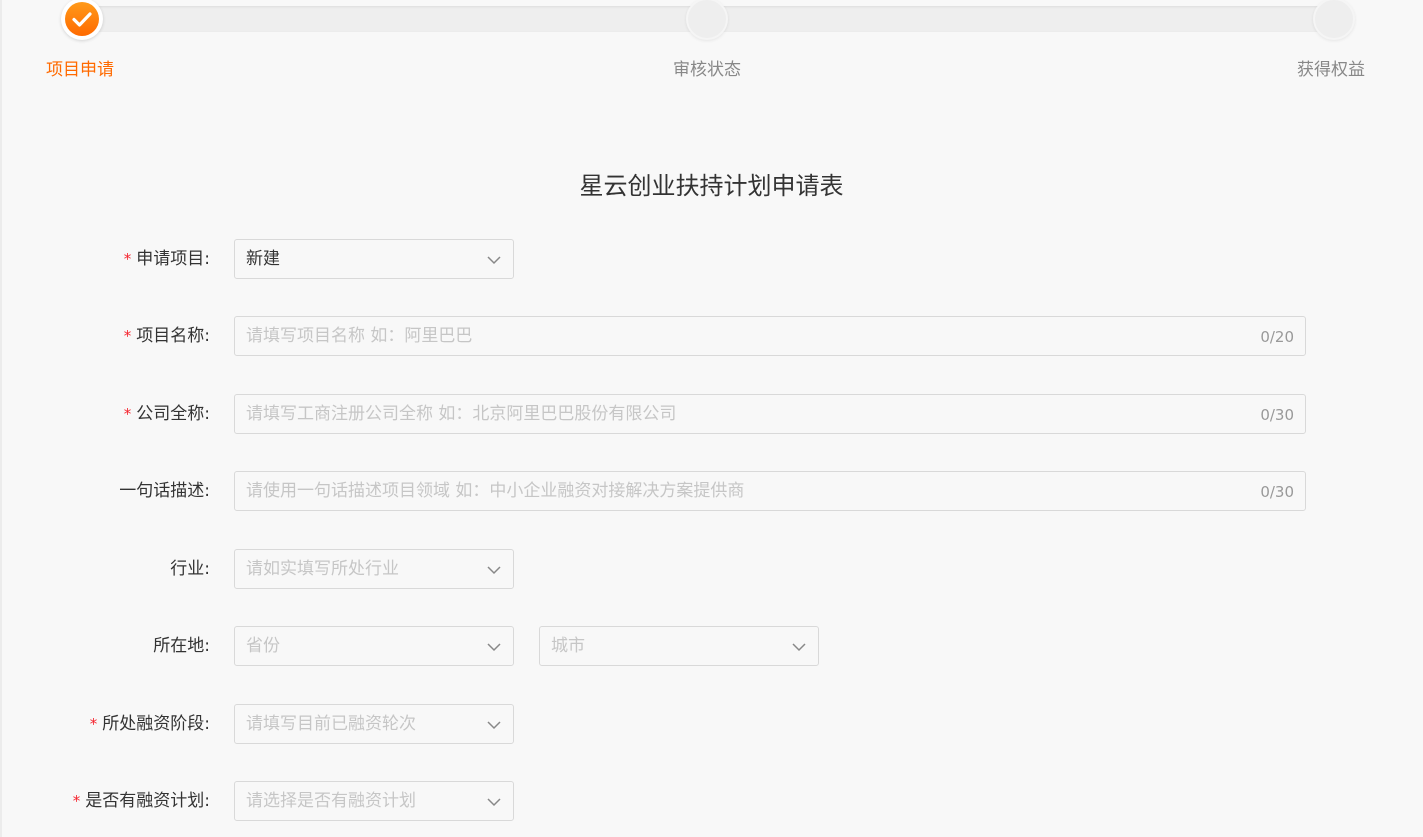  What do you see at coordinates (770, 414) in the screenshot?
I see `company-name-input: 请填写工商注册公司全称 如：北京阿里巴巴股份有限公司 0/30` at bounding box center [770, 414].